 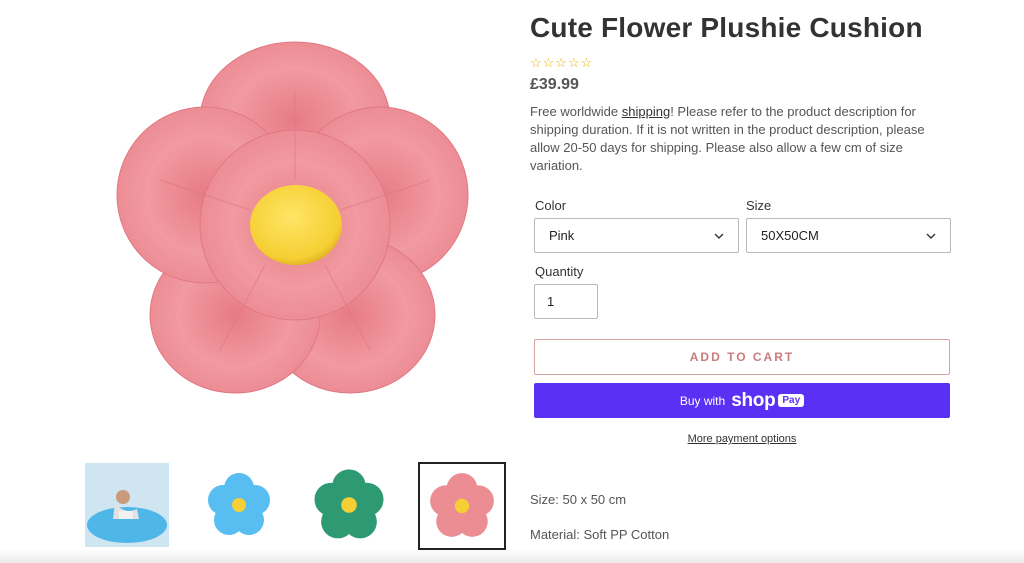 What do you see at coordinates (576, 111) in the screenshot?
I see `description-prefix: Free worldwide` at bounding box center [576, 111].